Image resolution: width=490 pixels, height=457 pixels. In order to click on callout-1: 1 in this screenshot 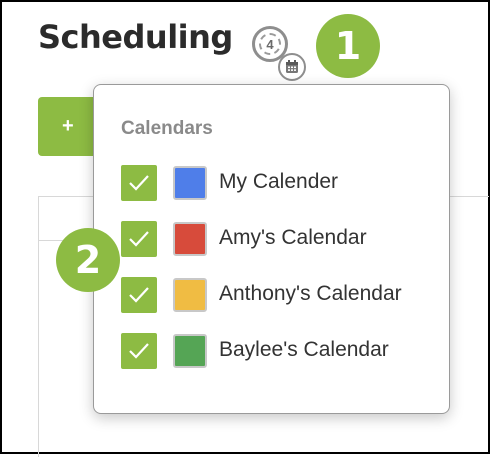, I will do `click(348, 46)`.